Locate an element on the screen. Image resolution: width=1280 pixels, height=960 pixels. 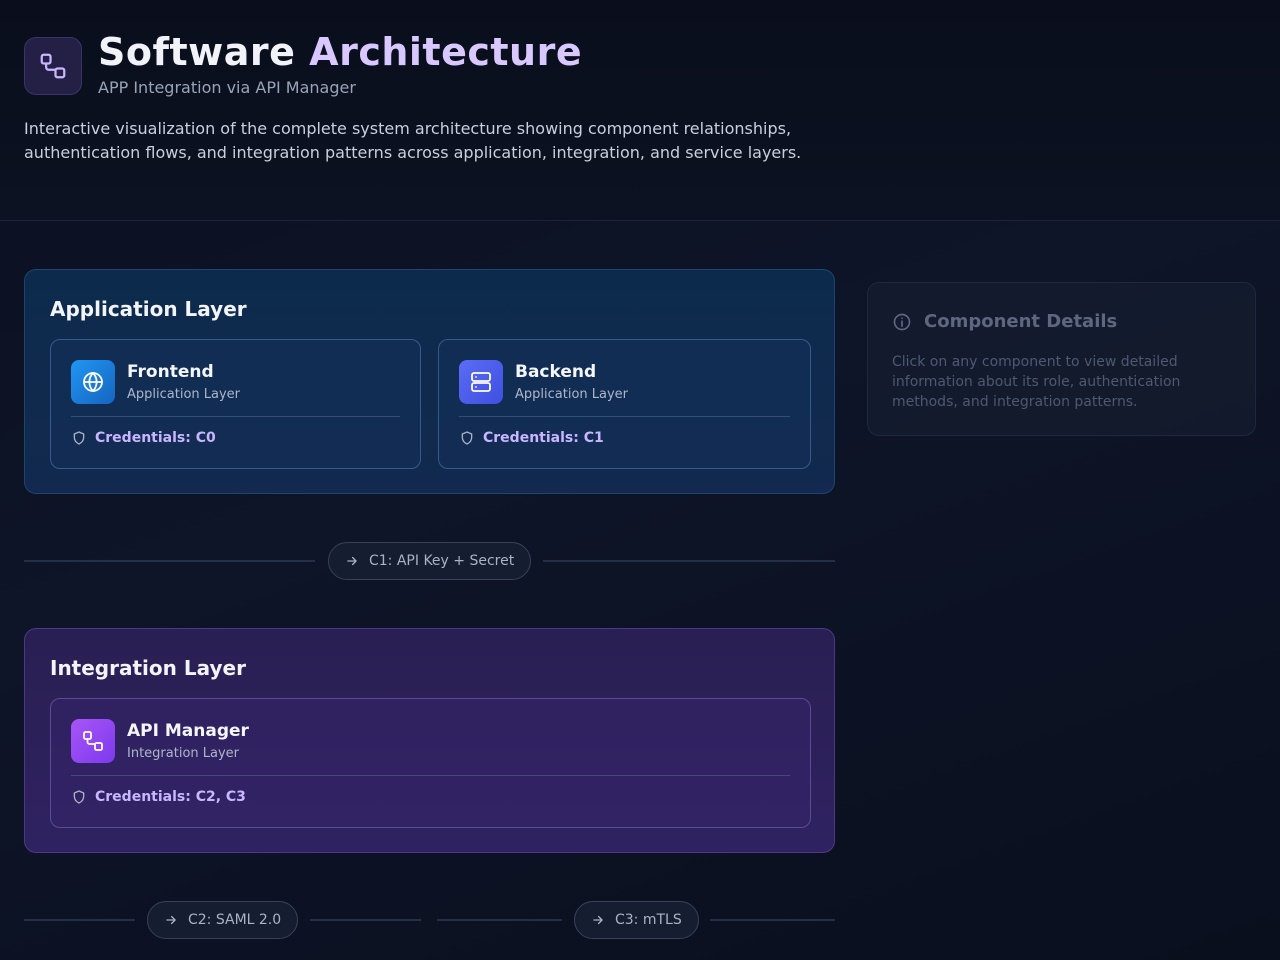
layer-title: Application Layer is located at coordinates (148, 309).